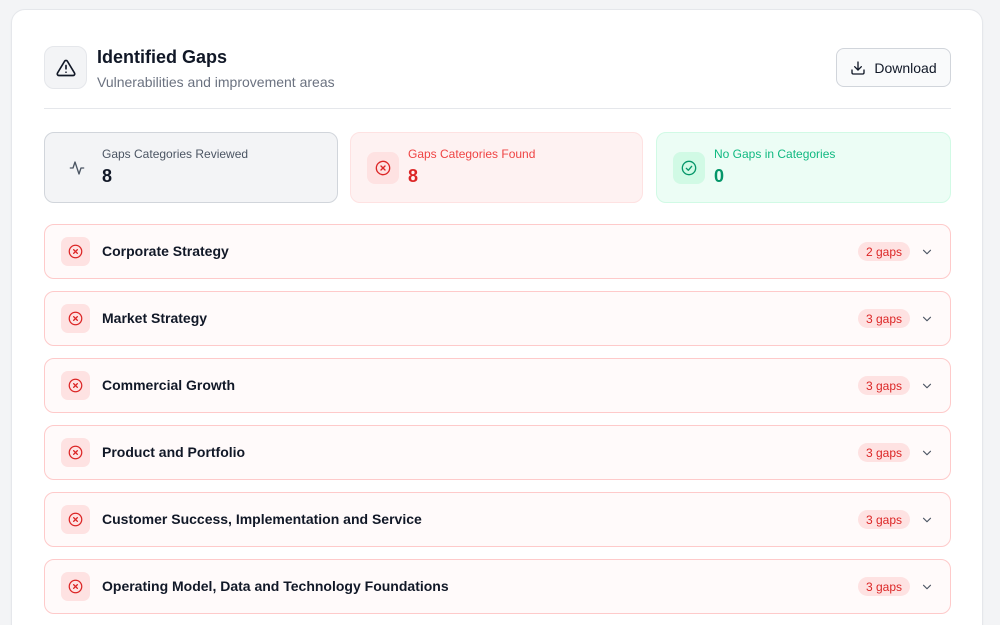 This screenshot has width=1000, height=625. Describe the element at coordinates (497, 385) in the screenshot. I see `category-row-commercial-growth: Commercial Growth 3 gaps` at that location.